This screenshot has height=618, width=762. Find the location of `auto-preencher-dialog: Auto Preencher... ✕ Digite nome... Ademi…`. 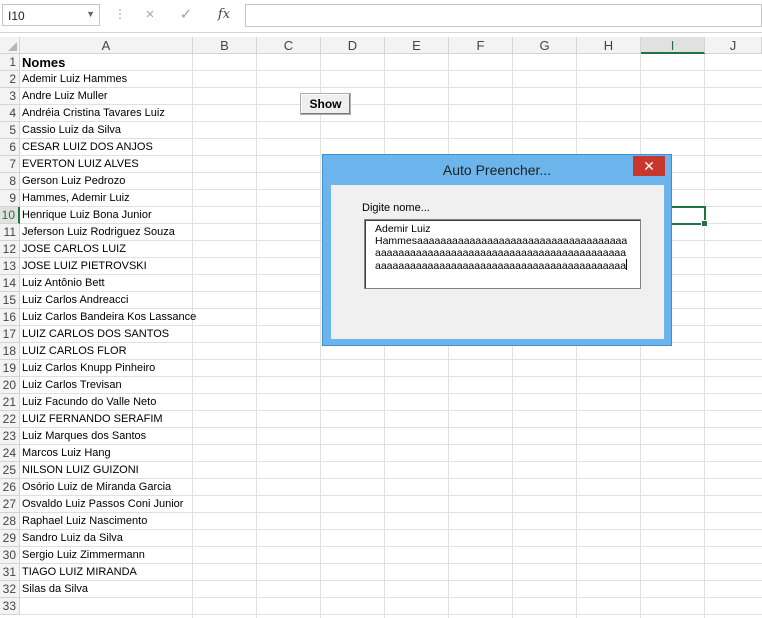

auto-preencher-dialog: Auto Preencher... ✕ Digite nome... Ademi… is located at coordinates (497, 250).